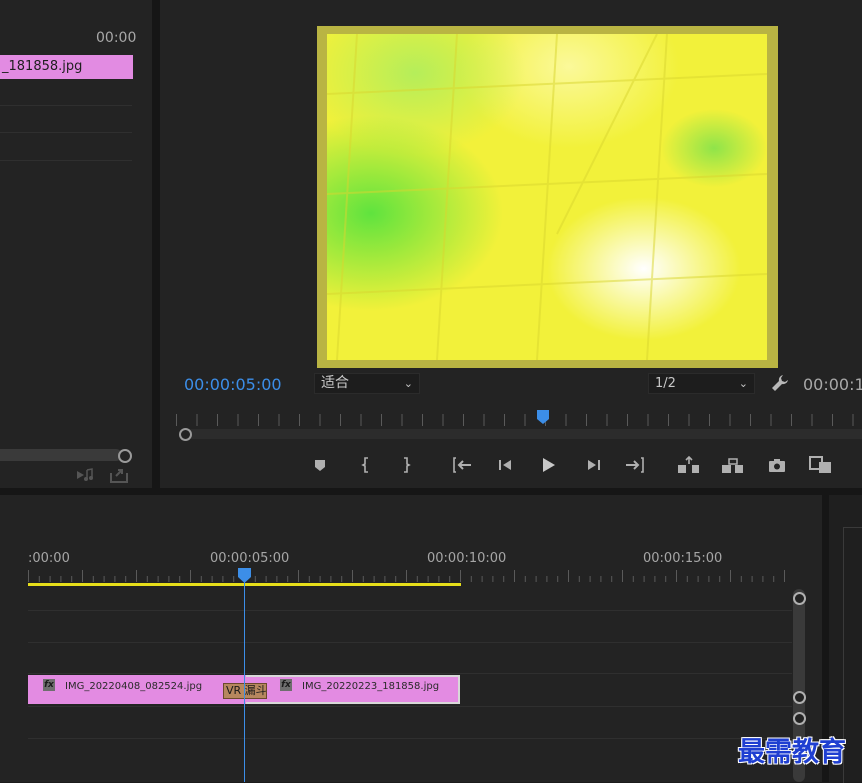 The image size is (862, 783). Describe the element at coordinates (665, 383) in the screenshot. I see `resolution-value: 1/2` at that location.